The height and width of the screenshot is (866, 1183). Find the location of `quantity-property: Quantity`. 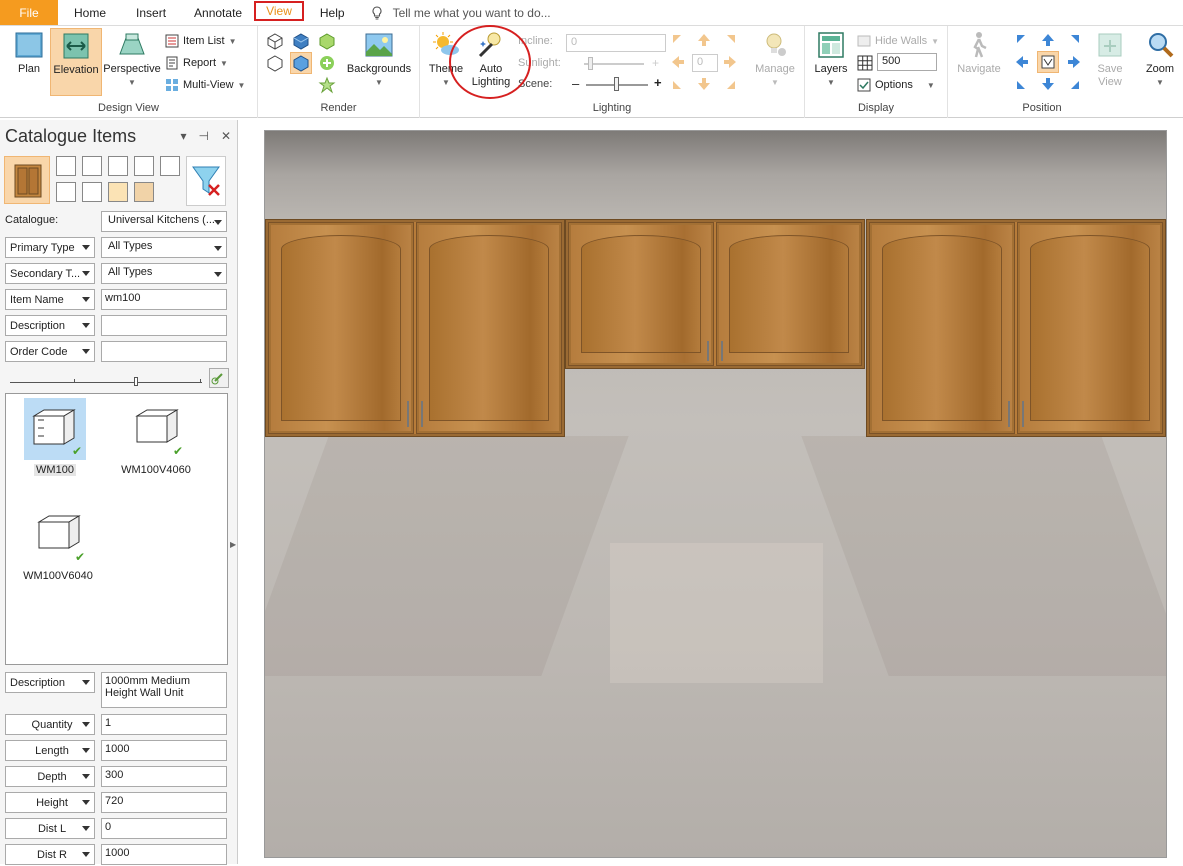

quantity-property: Quantity is located at coordinates (50, 724).